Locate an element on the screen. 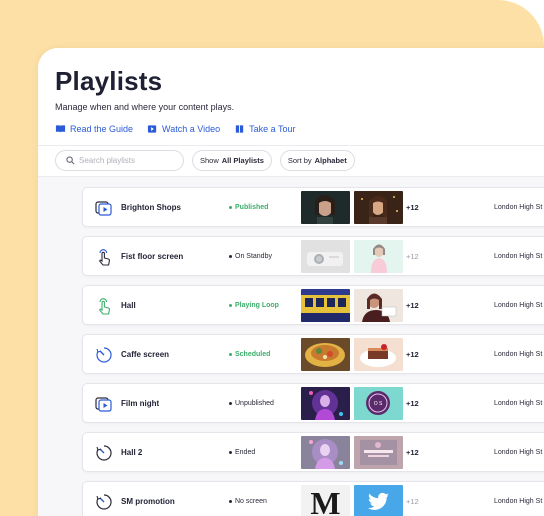  status-badge: No screen is located at coordinates (248, 501).